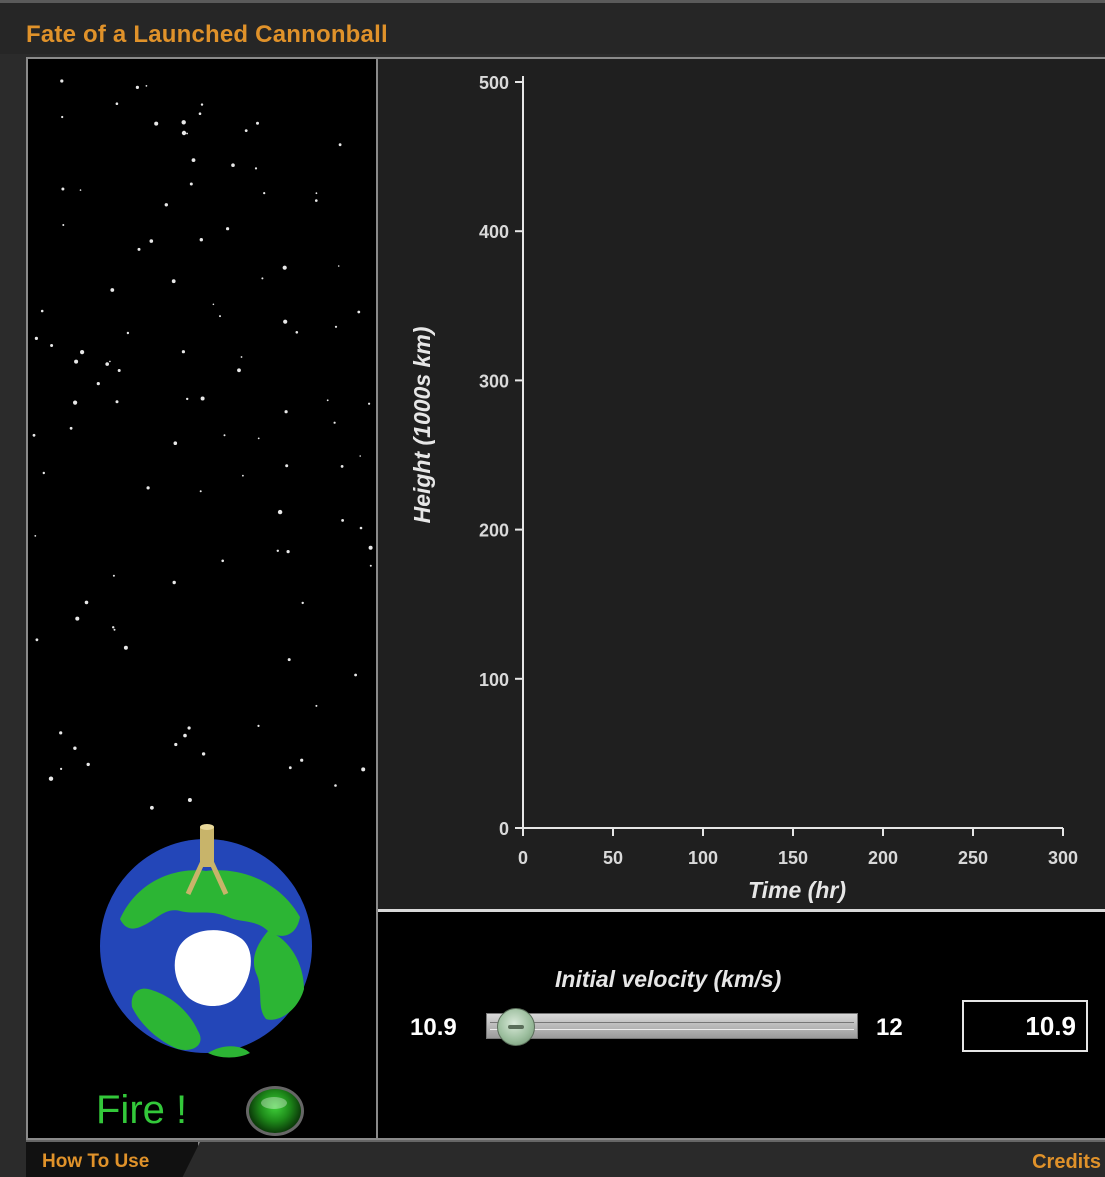 The width and height of the screenshot is (1105, 1177). I want to click on x-tick-label: 250, so click(973, 858).